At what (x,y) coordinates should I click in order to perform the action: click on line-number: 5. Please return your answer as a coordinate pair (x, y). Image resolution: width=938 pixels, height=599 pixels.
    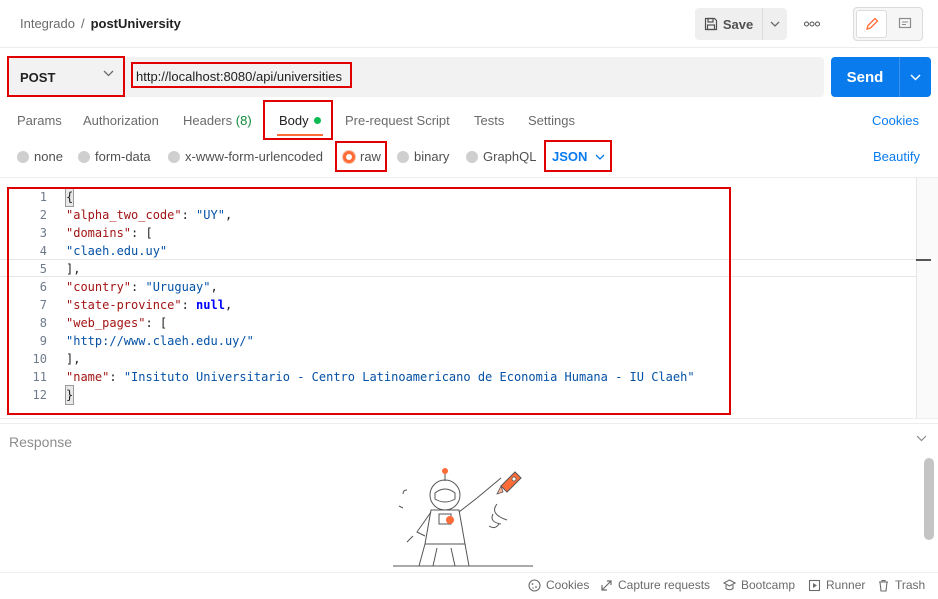
    Looking at the image, I should click on (43, 269).